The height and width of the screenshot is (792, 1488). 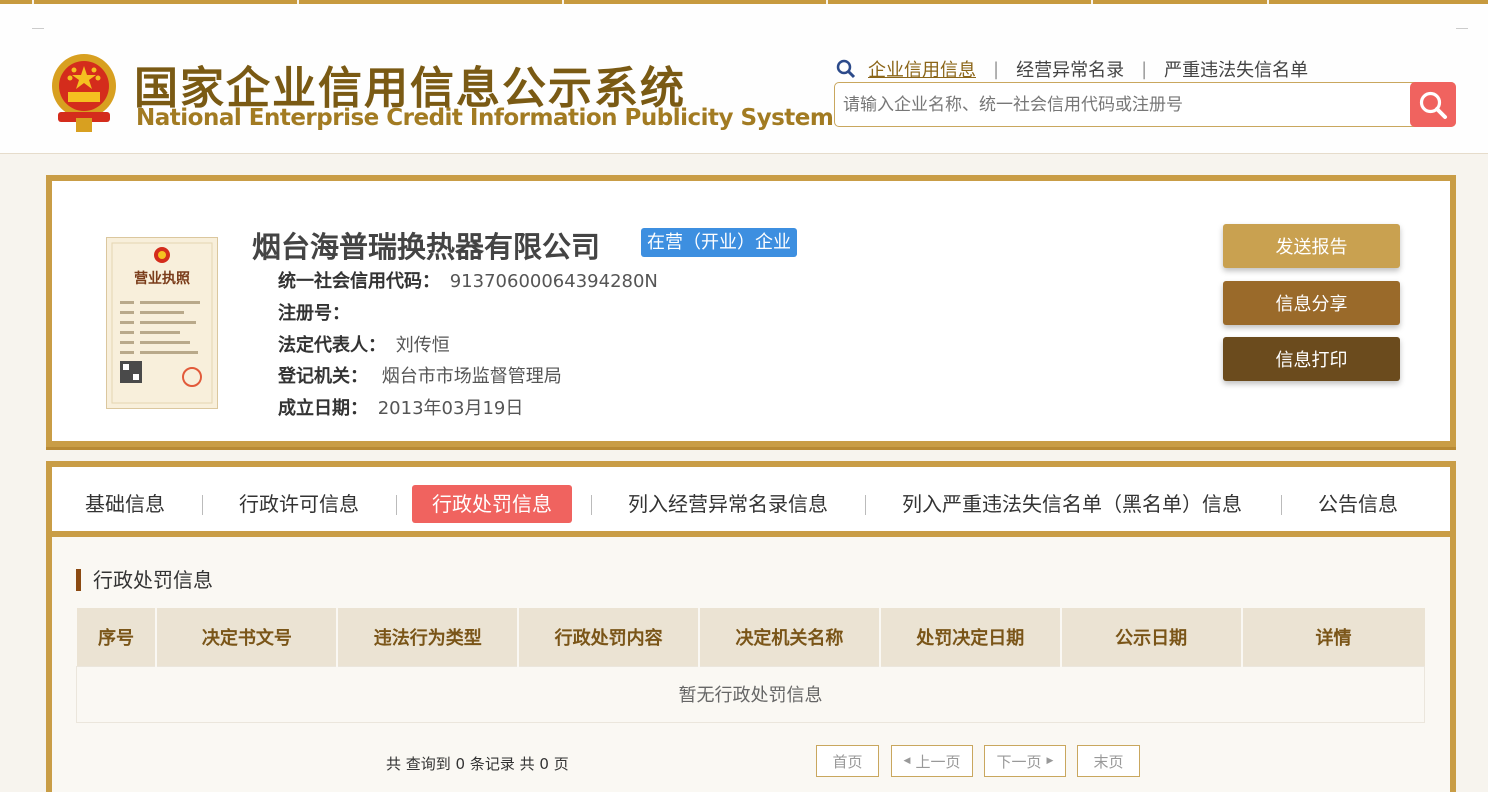 I want to click on col-violation-type: 违法行为类型, so click(x=428, y=637).